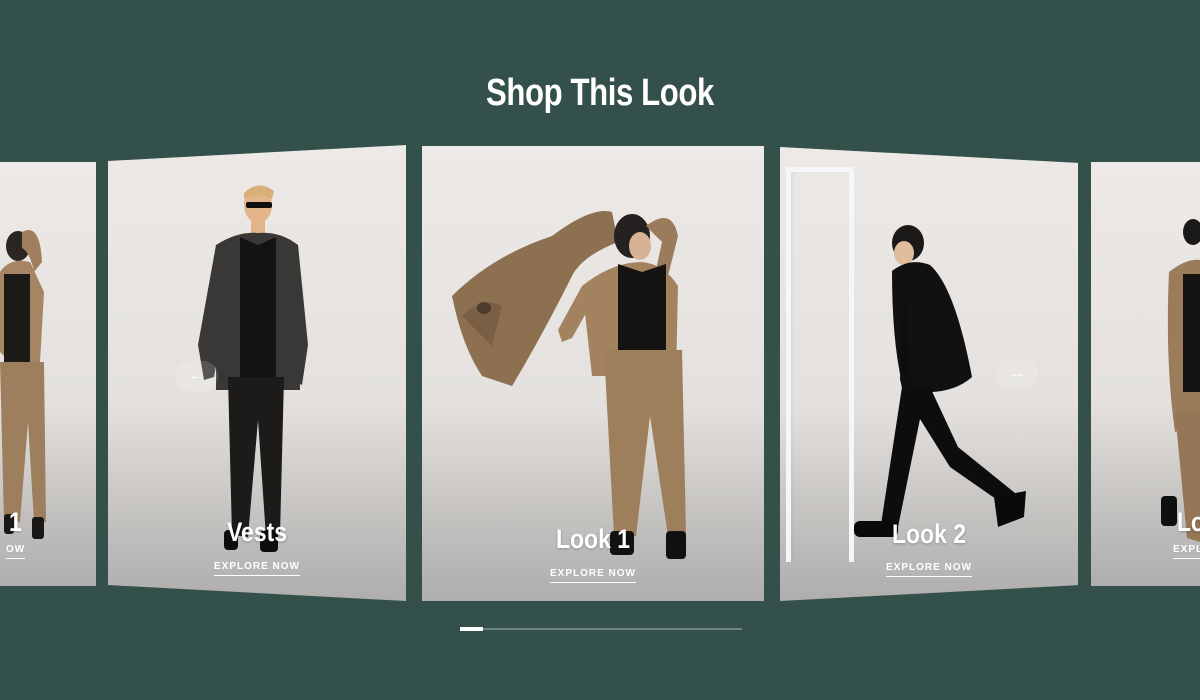 This screenshot has width=1200, height=700. I want to click on arrow-left-icon: ←, so click(197, 375).